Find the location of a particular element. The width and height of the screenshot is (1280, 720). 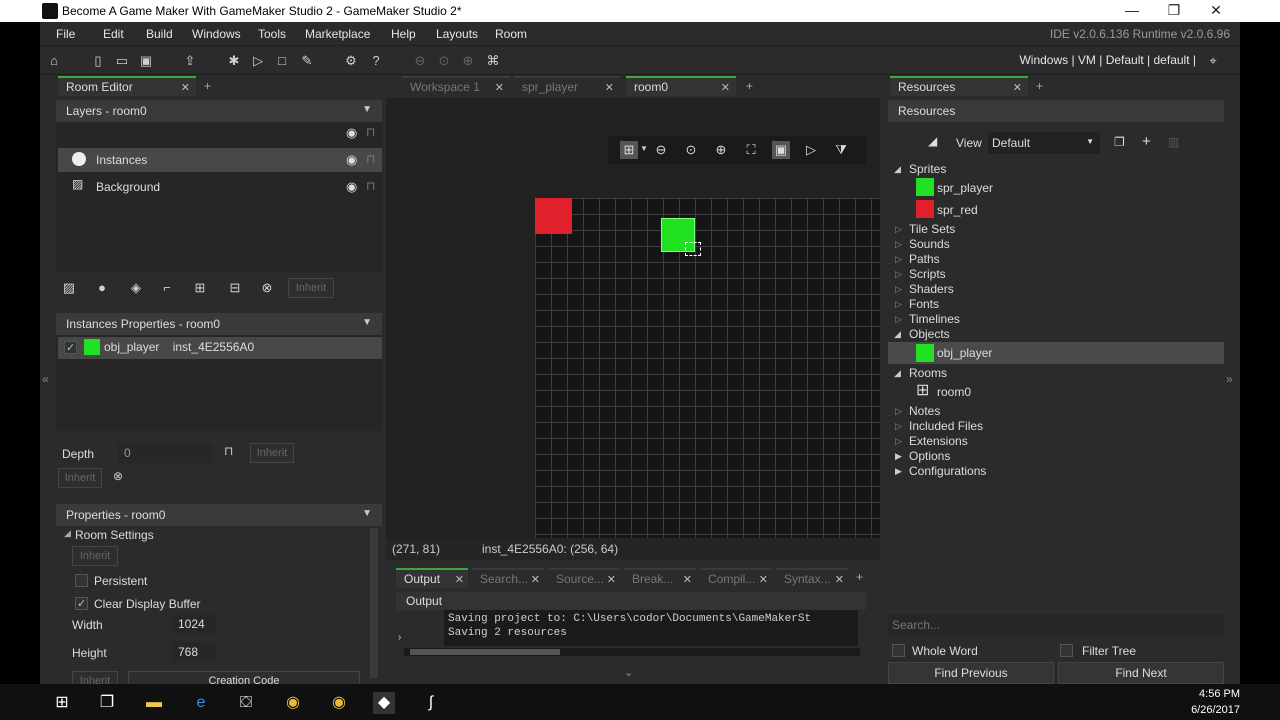

tab-resources: Resources ✕ is located at coordinates (959, 86).